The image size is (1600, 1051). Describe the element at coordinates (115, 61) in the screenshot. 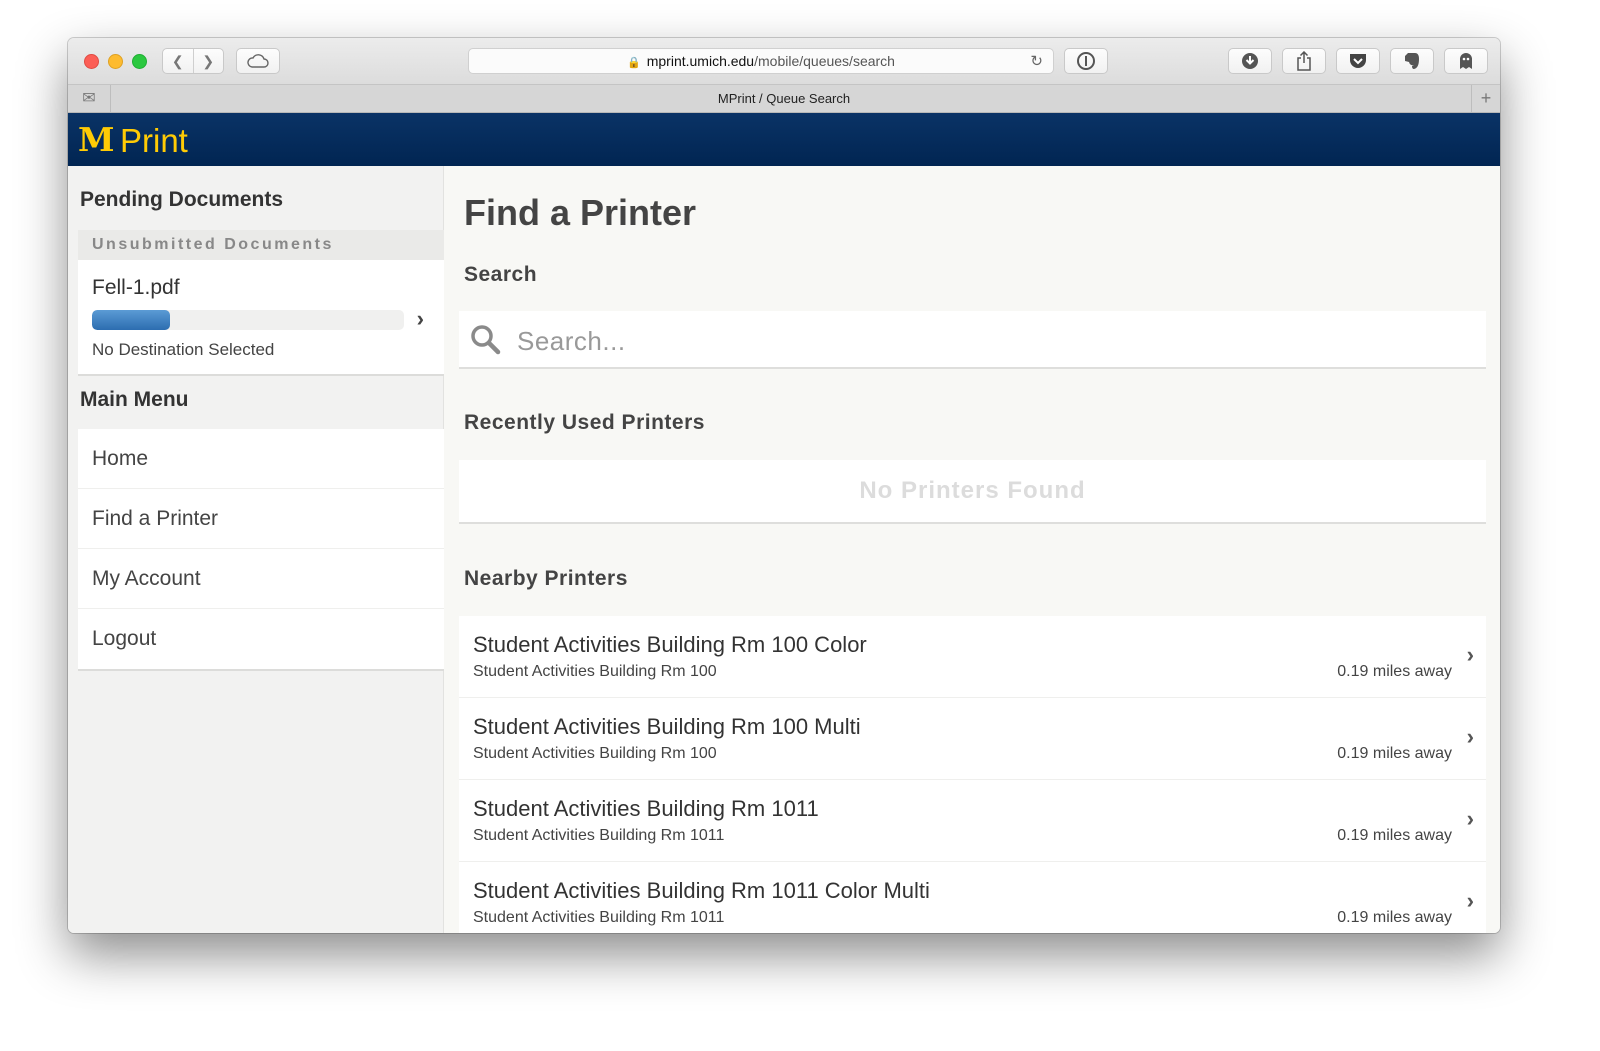

I see `minimize-window-button` at that location.